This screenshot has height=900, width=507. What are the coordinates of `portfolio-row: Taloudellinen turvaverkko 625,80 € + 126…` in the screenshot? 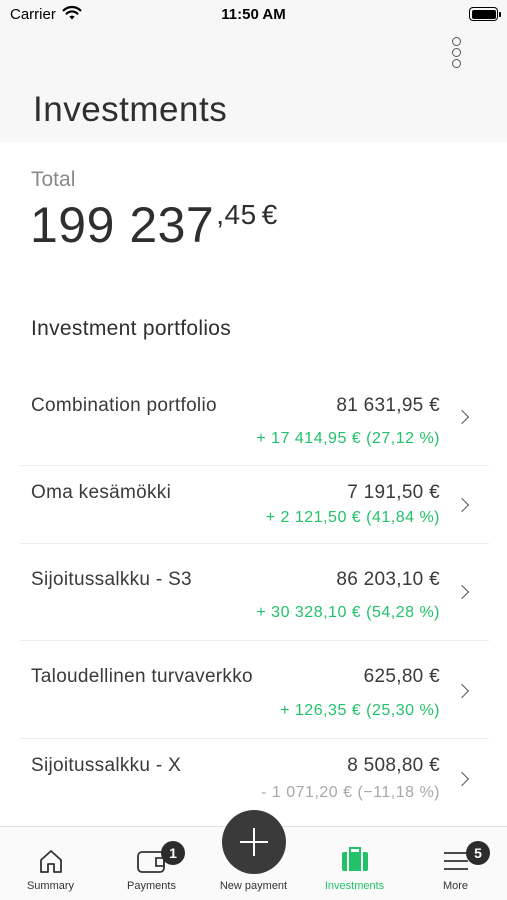 It's located at (254, 690).